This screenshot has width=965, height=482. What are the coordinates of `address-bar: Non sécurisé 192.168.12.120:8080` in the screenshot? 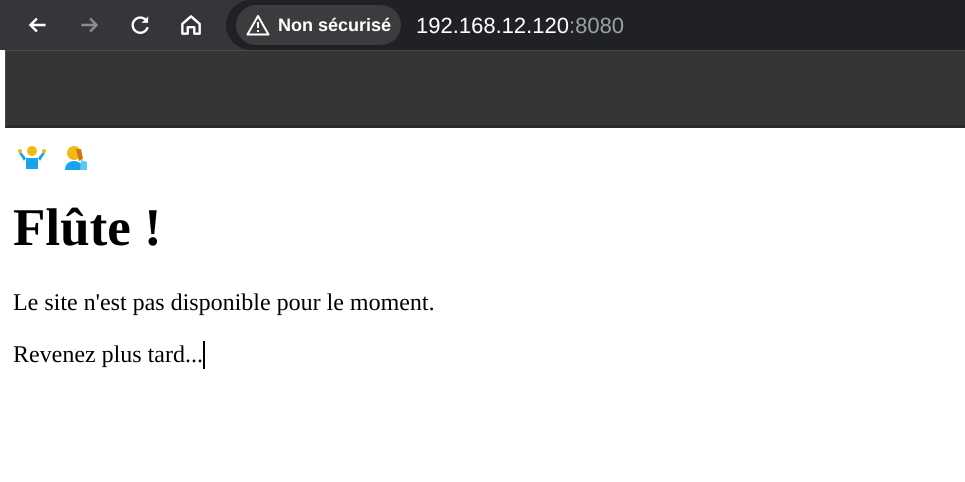 It's located at (595, 25).